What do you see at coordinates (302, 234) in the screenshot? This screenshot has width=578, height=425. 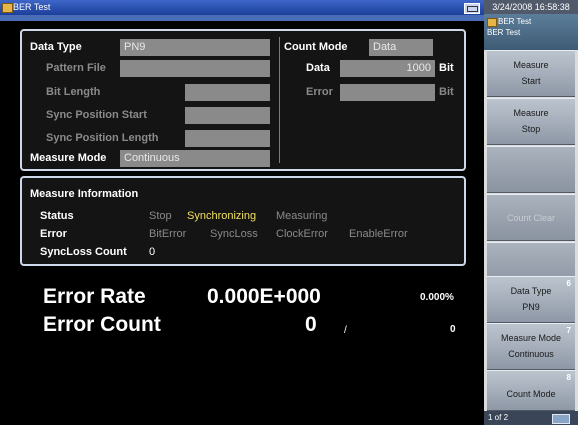 I see `error-clockerror: ClockError` at bounding box center [302, 234].